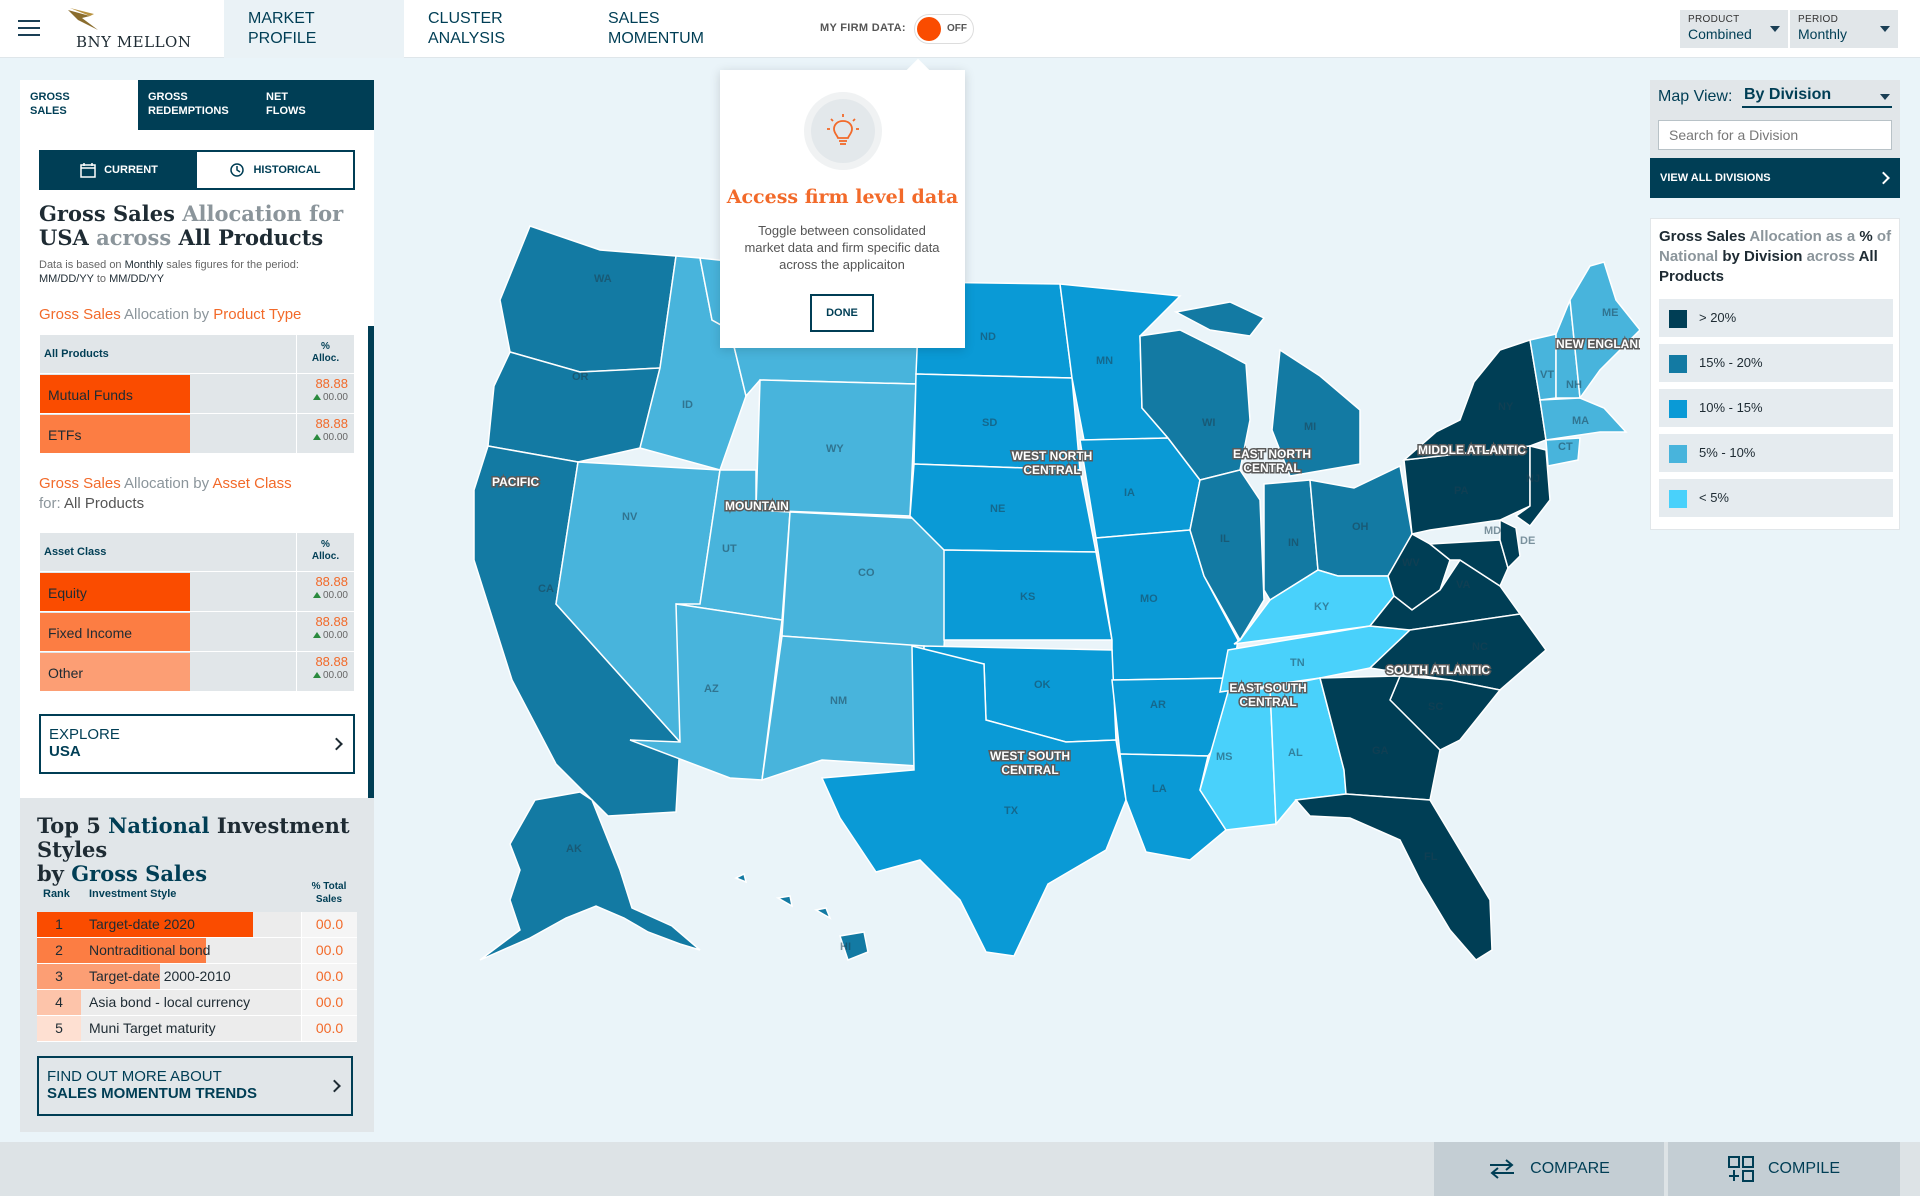 The height and width of the screenshot is (1196, 1920). Describe the element at coordinates (1208, 423) in the screenshot. I see `state-label: WI` at that location.